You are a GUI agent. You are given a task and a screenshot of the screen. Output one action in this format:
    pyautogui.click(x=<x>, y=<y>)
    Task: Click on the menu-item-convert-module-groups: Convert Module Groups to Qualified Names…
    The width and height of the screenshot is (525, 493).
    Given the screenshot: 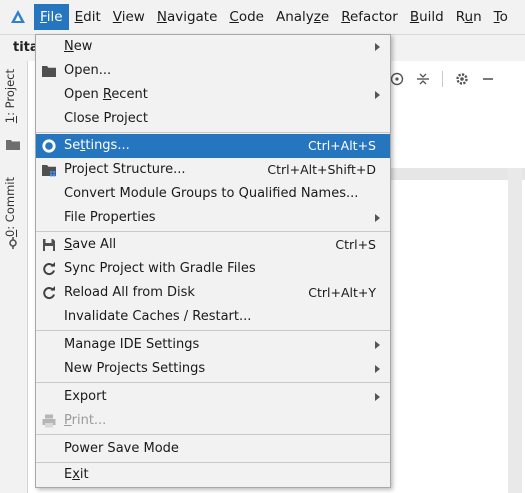 What is the action you would take?
    pyautogui.click(x=213, y=194)
    